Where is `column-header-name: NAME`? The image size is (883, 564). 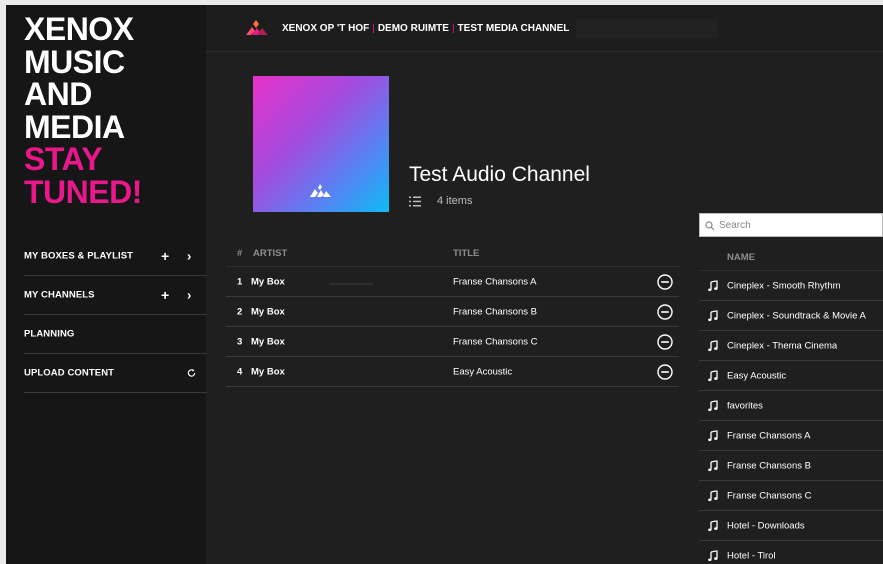 column-header-name: NAME is located at coordinates (741, 257).